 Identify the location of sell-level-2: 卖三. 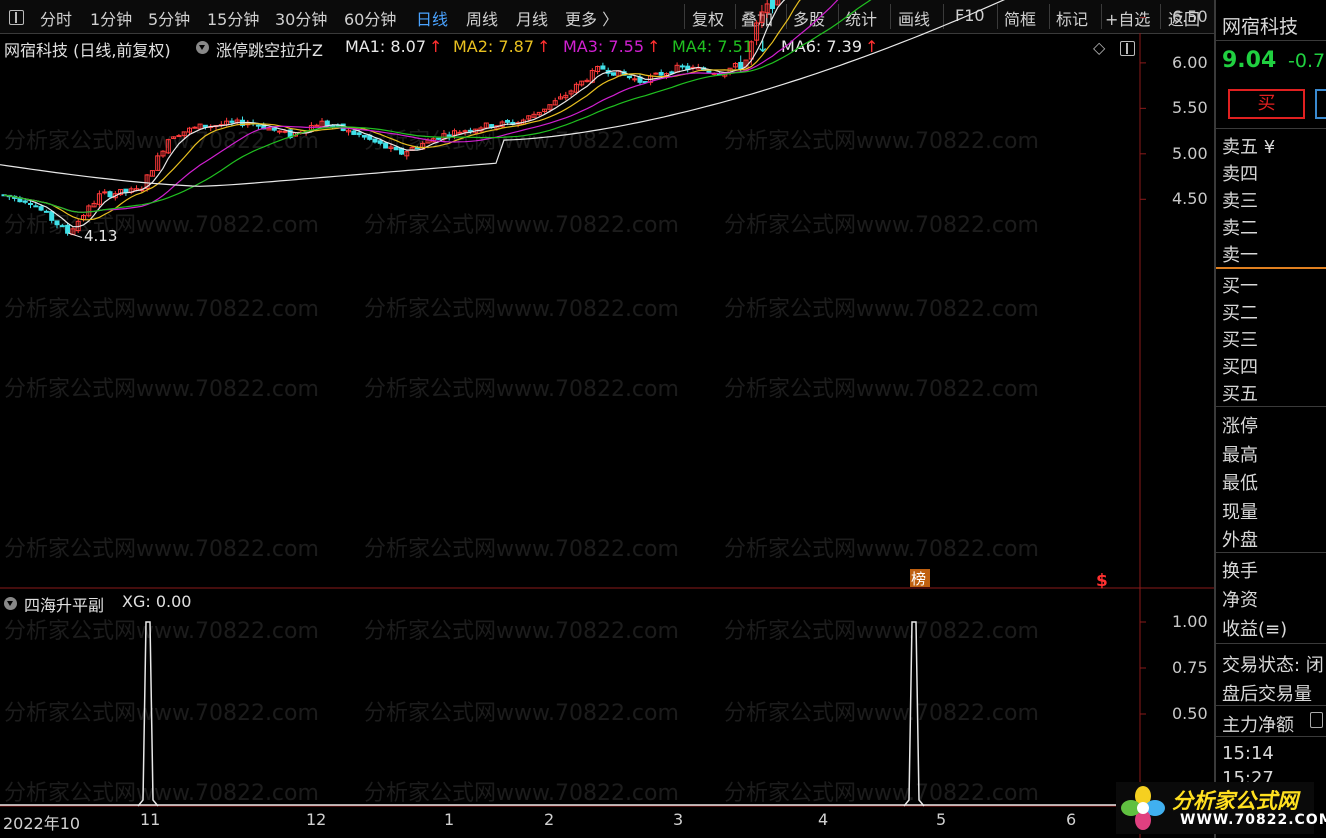
(1240, 201).